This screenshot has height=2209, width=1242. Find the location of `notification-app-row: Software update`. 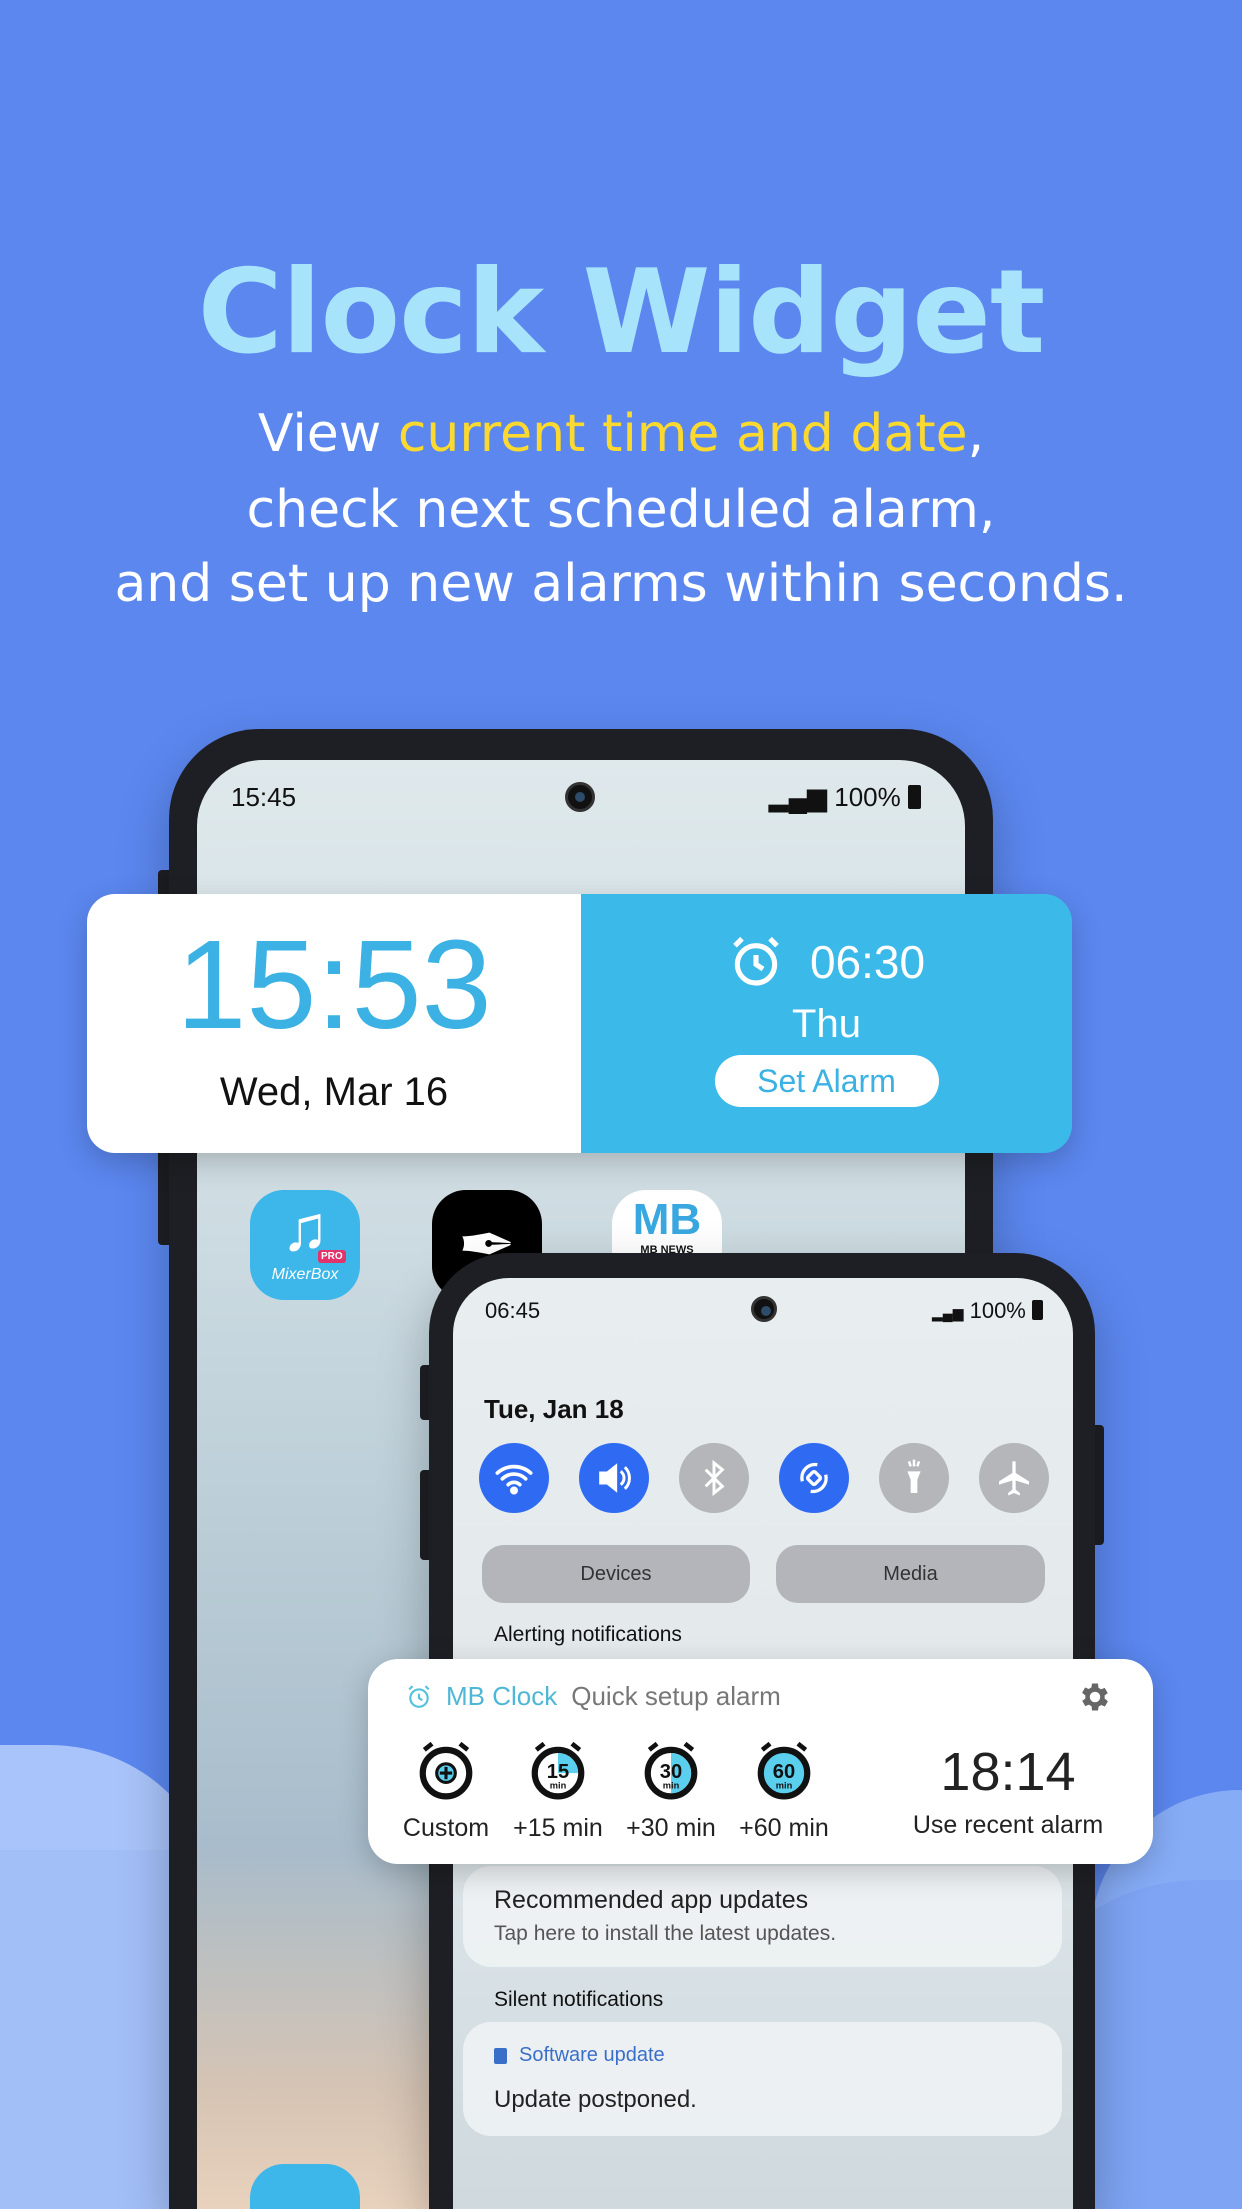

notification-app-row: Software update is located at coordinates (579, 2055).